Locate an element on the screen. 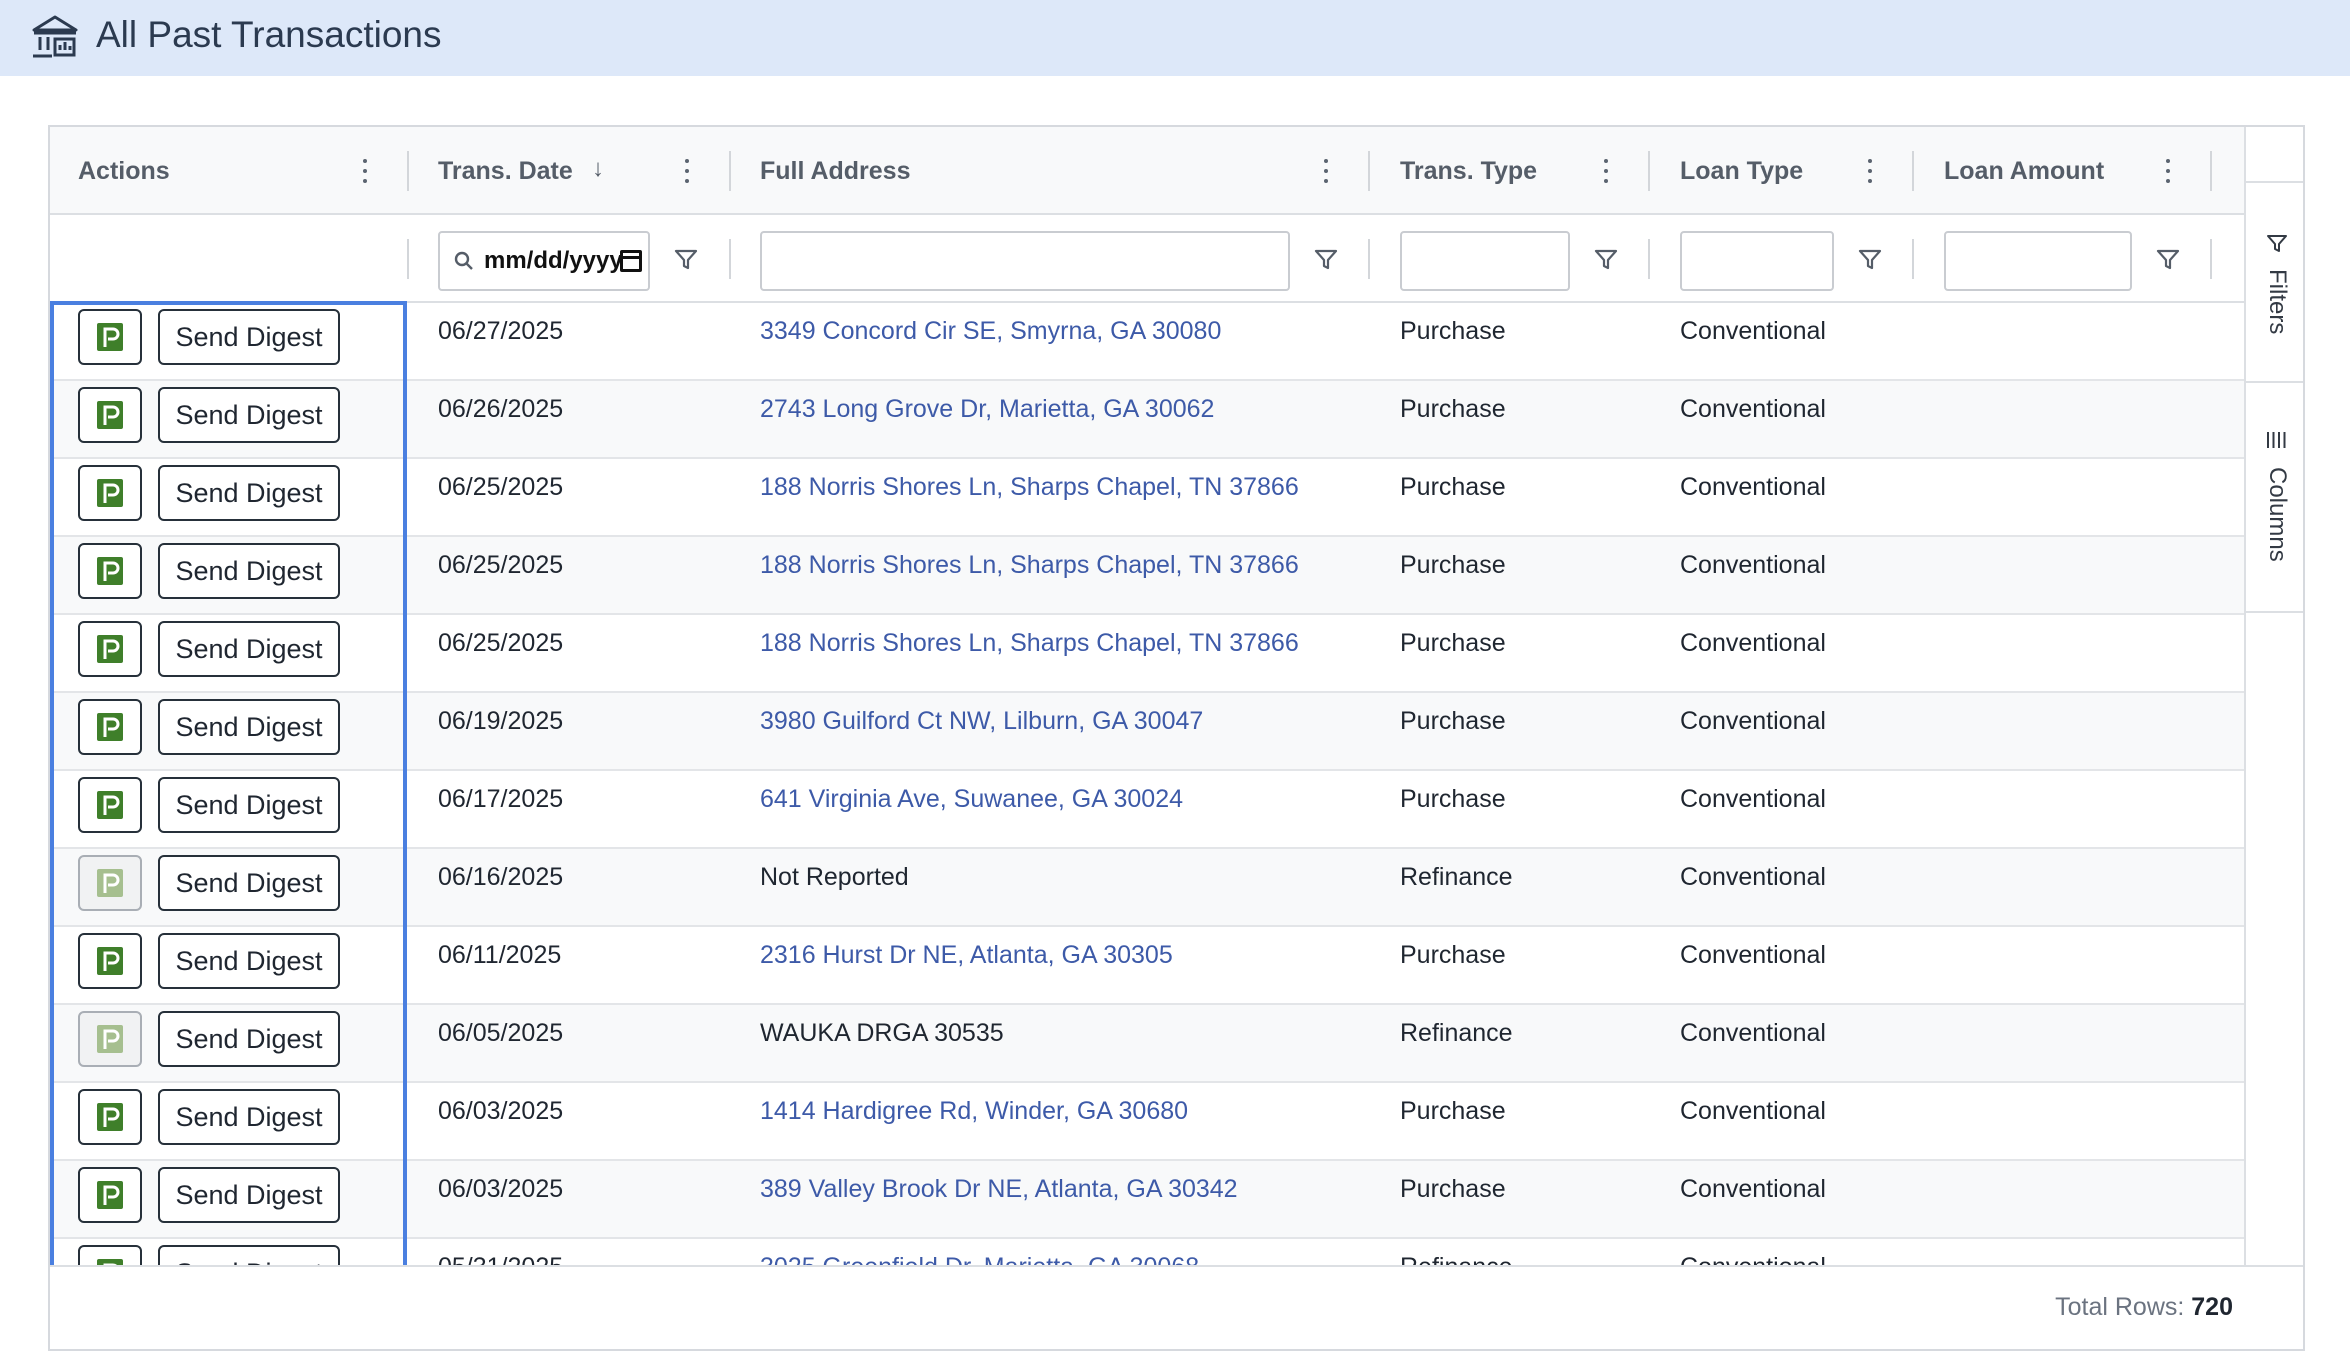  column-header-loan-type: Loan Type is located at coordinates (1741, 171).